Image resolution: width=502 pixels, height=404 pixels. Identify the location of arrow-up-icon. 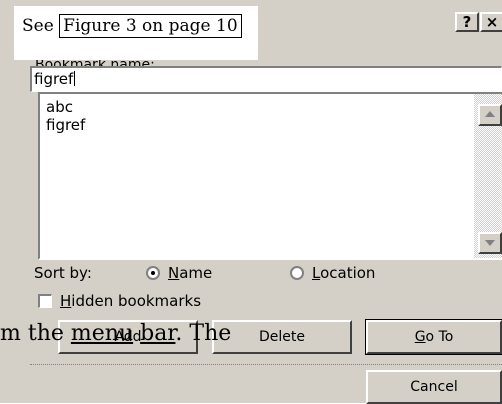
(490, 114).